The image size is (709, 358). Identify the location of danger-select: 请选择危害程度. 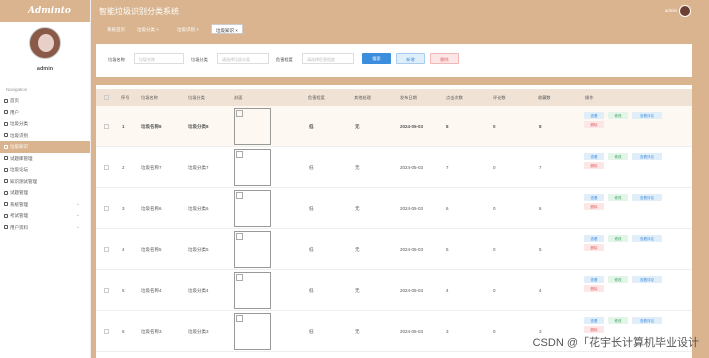
(328, 58).